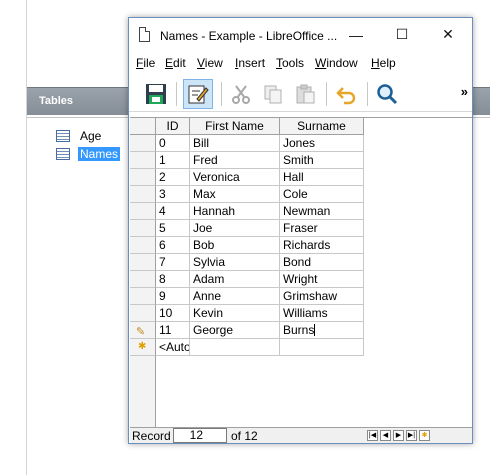 This screenshot has height=475, width=490. What do you see at coordinates (235, 126) in the screenshot?
I see `column-header-first-name: First Name` at bounding box center [235, 126].